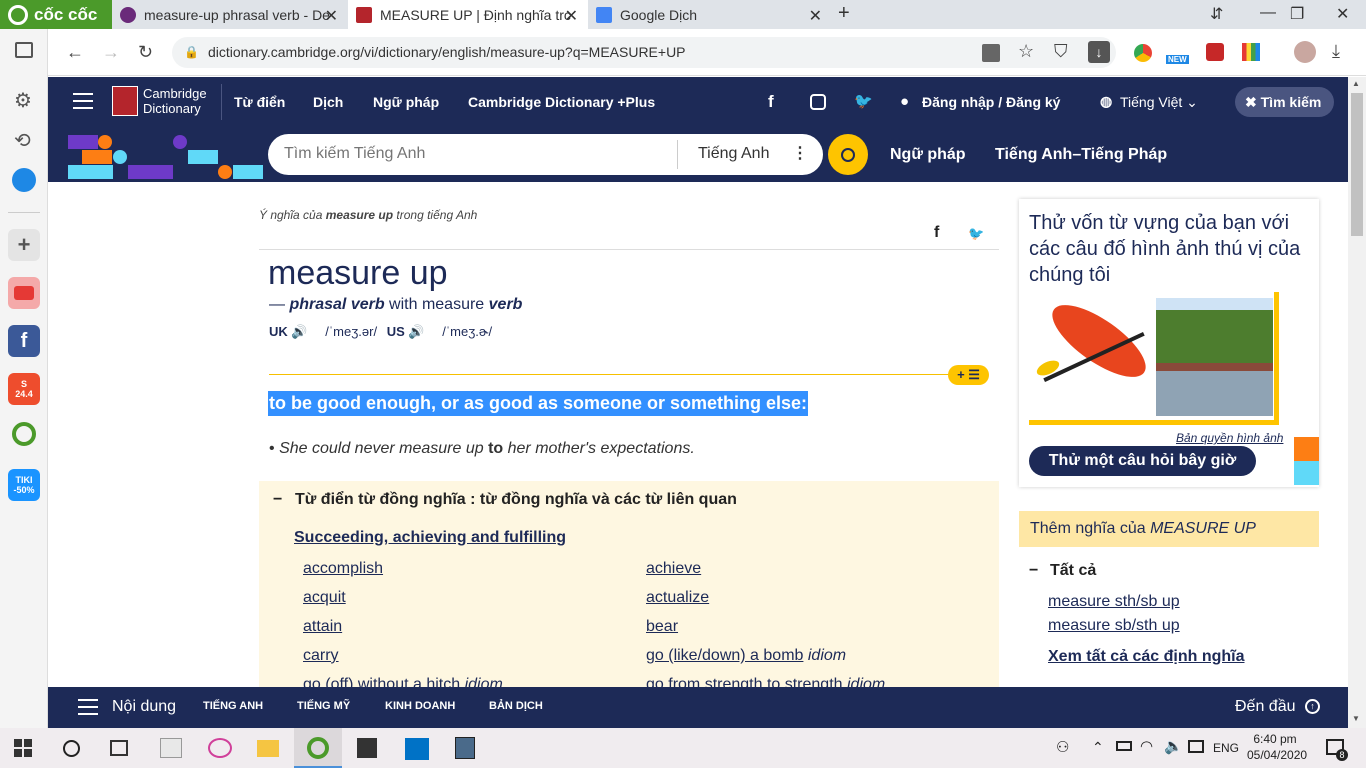 Image resolution: width=1366 pixels, height=768 pixels. What do you see at coordinates (56, 14) in the screenshot?
I see `coccoc-menu-button: cốc cốc` at bounding box center [56, 14].